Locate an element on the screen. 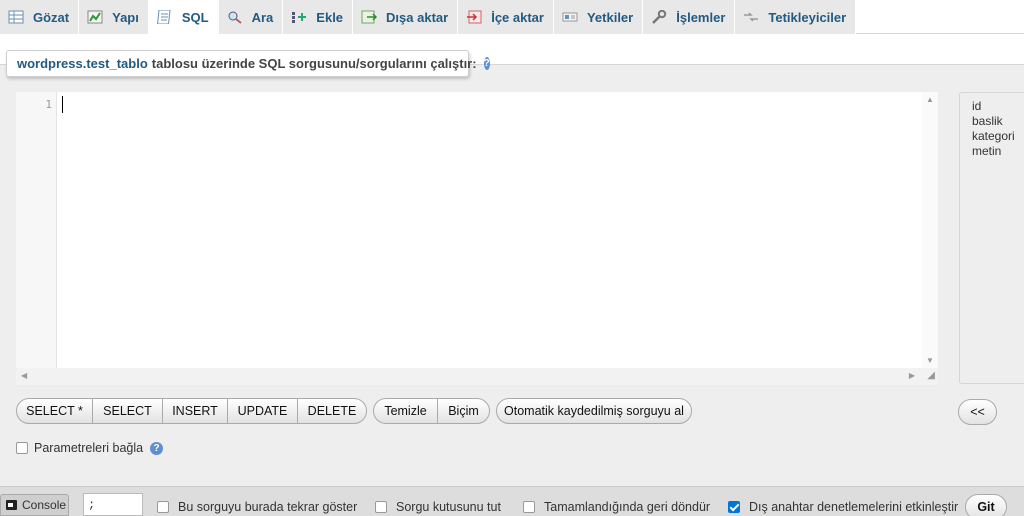  structure-icon is located at coordinates (95, 17).